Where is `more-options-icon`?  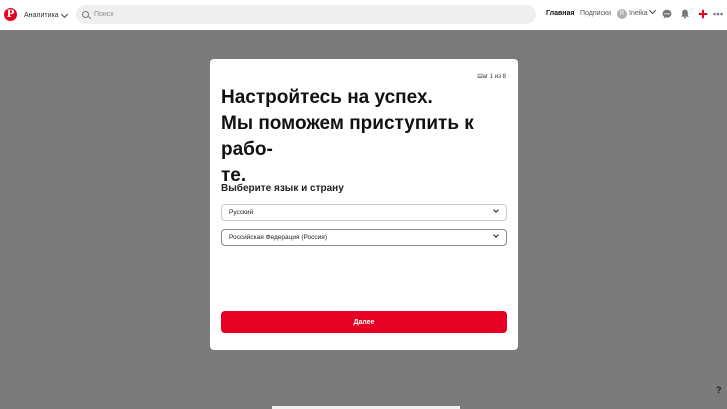
more-options-icon is located at coordinates (718, 14).